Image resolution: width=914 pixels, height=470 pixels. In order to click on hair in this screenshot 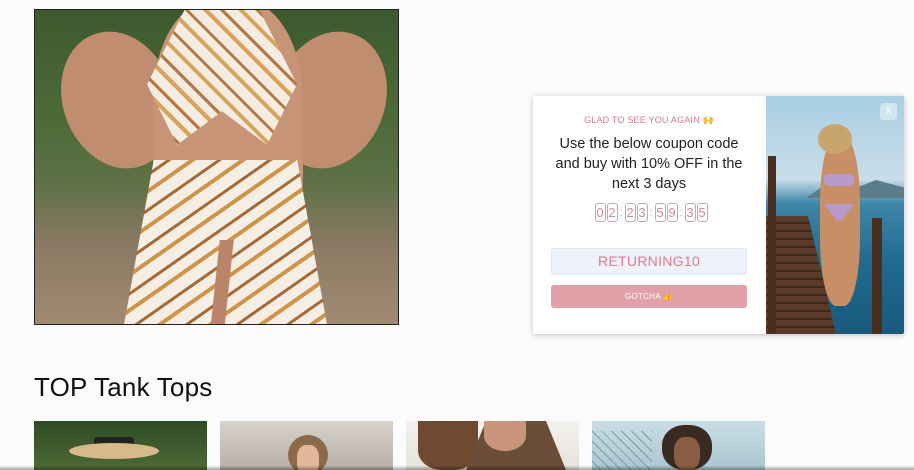, I will do `click(448, 445)`.